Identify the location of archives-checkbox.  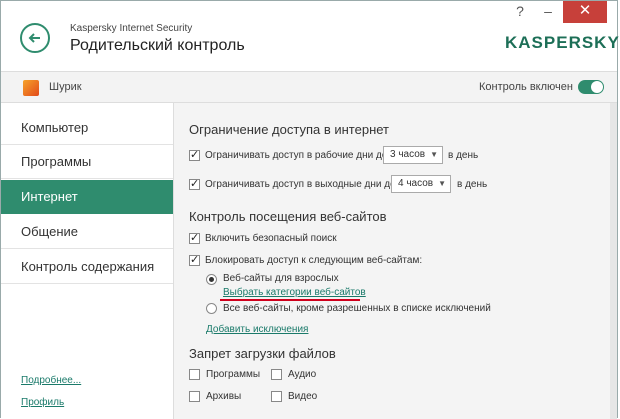
(194, 396).